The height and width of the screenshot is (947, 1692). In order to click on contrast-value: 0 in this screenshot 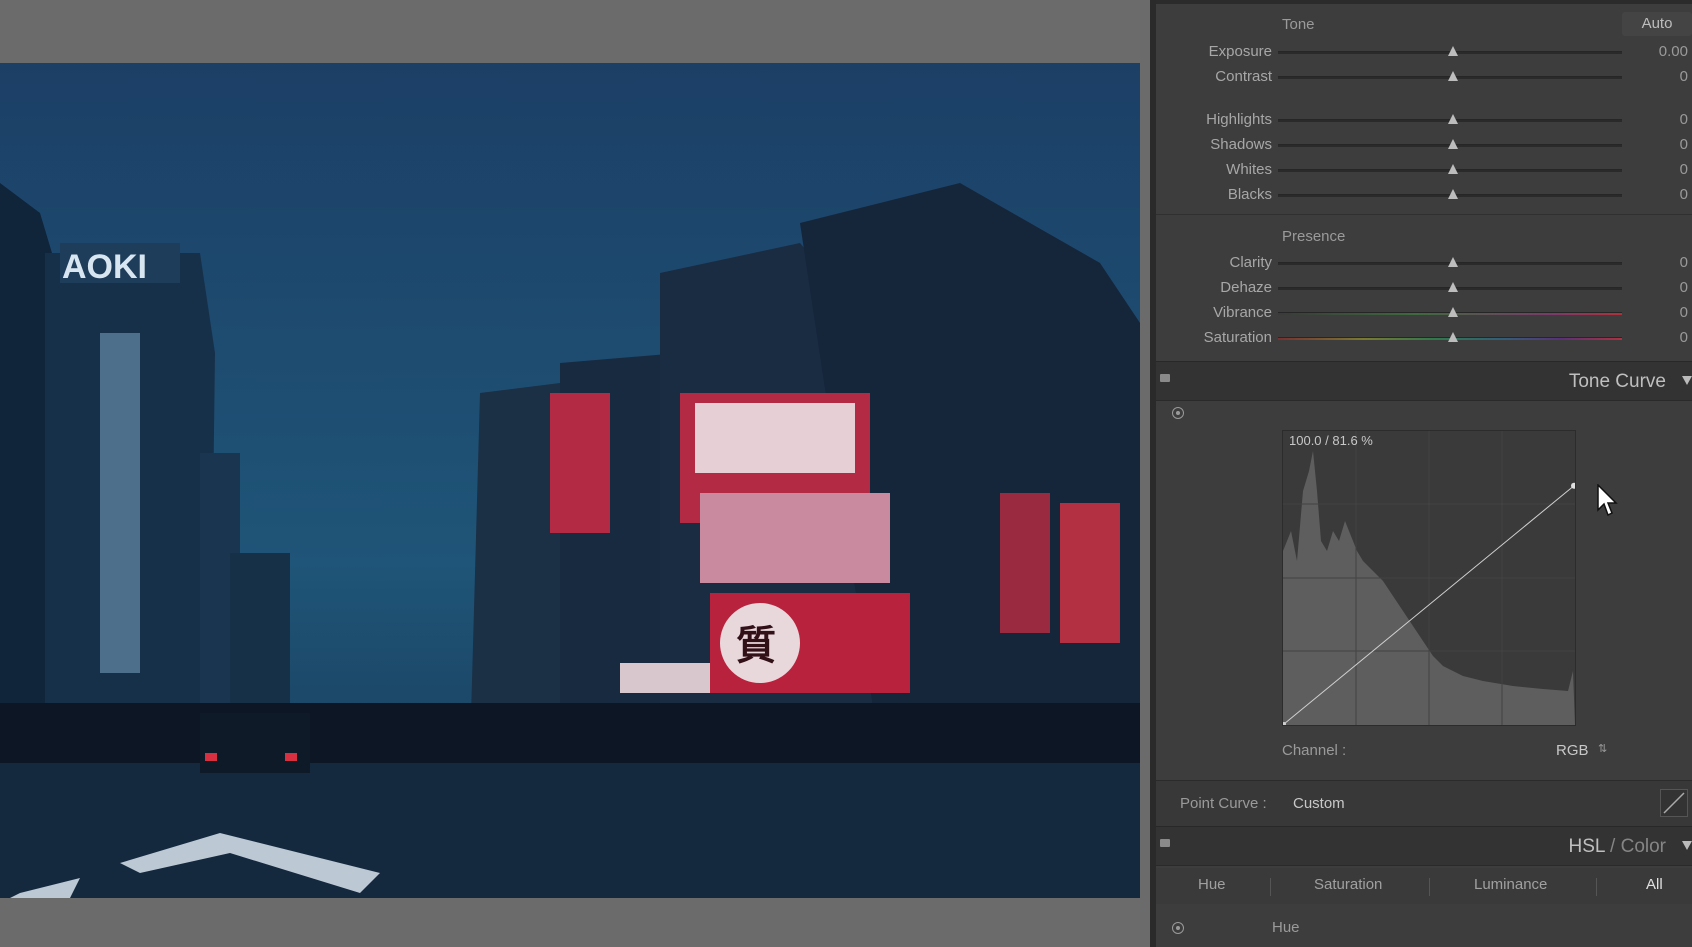, I will do `click(1684, 77)`.